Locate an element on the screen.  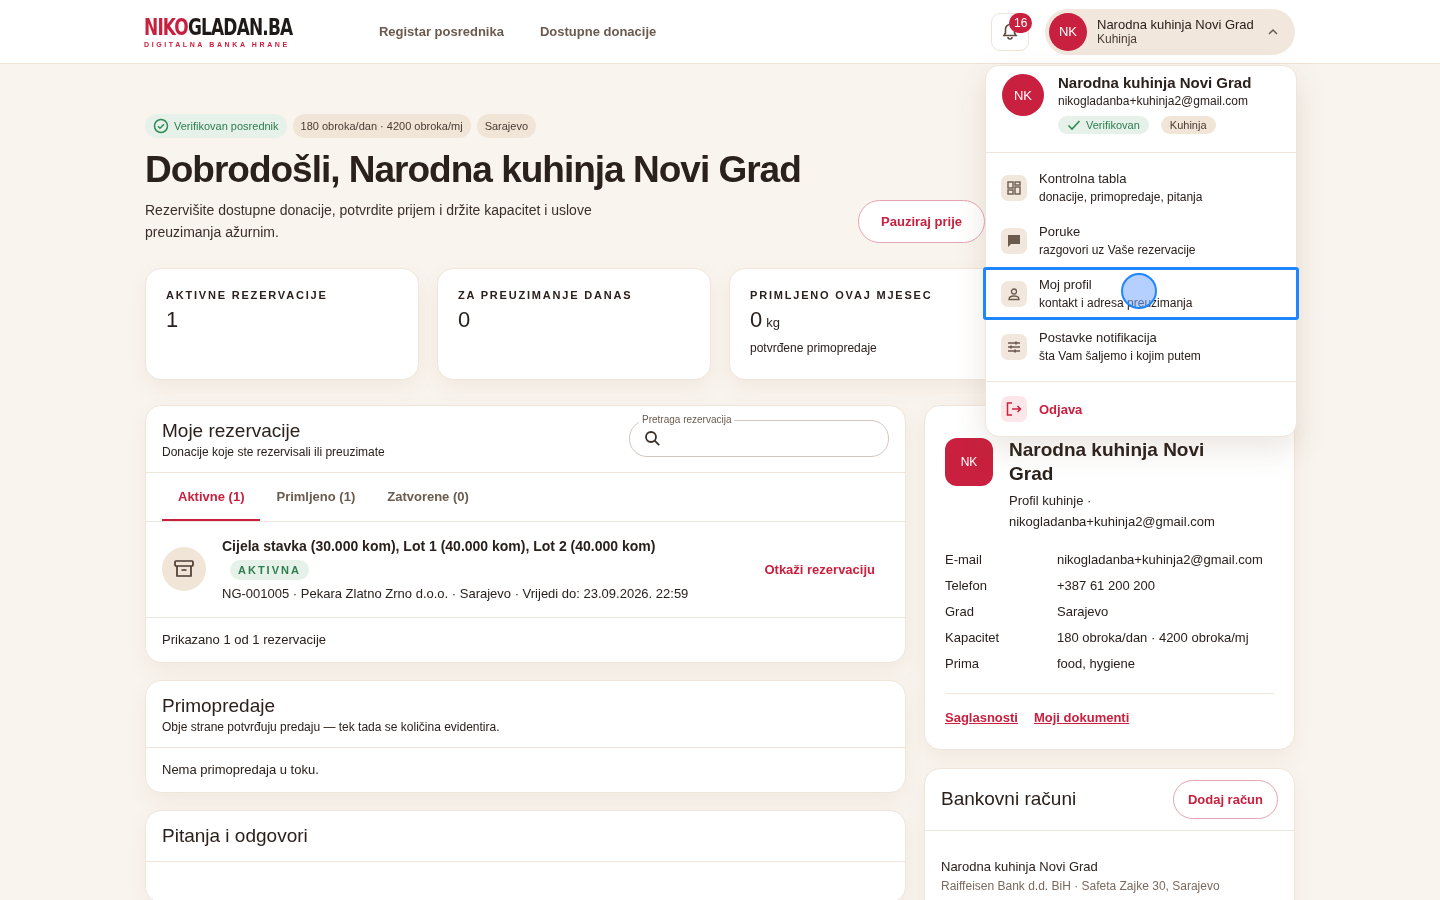
stat-unit: kg is located at coordinates (773, 322).